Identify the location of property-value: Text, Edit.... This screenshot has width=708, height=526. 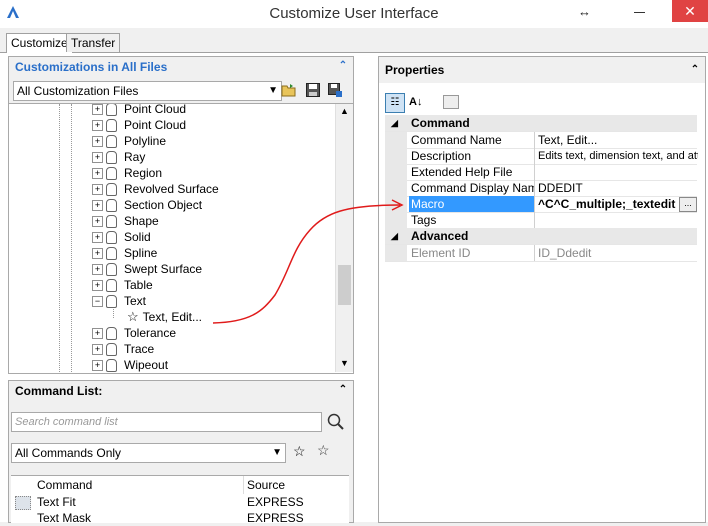
(617, 140).